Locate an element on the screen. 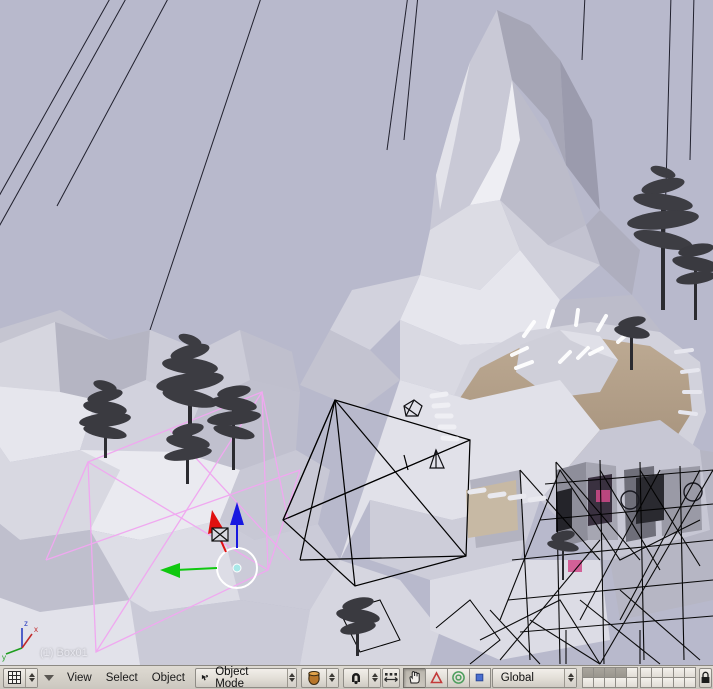  viewport-shading-select is located at coordinates (319, 677).